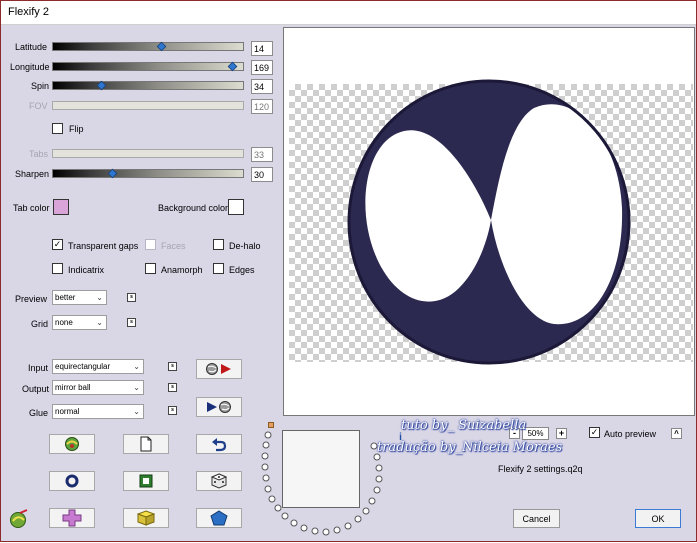 Image resolution: width=697 pixels, height=543 pixels. I want to click on input-label: Input, so click(38, 368).